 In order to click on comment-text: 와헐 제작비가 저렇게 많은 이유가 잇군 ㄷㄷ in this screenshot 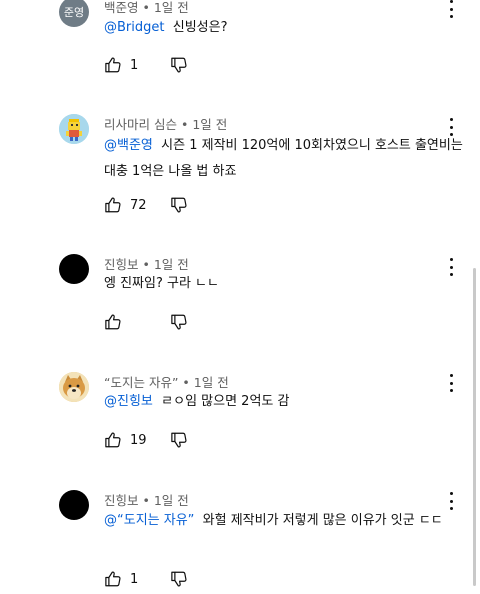, I will do `click(322, 520)`.